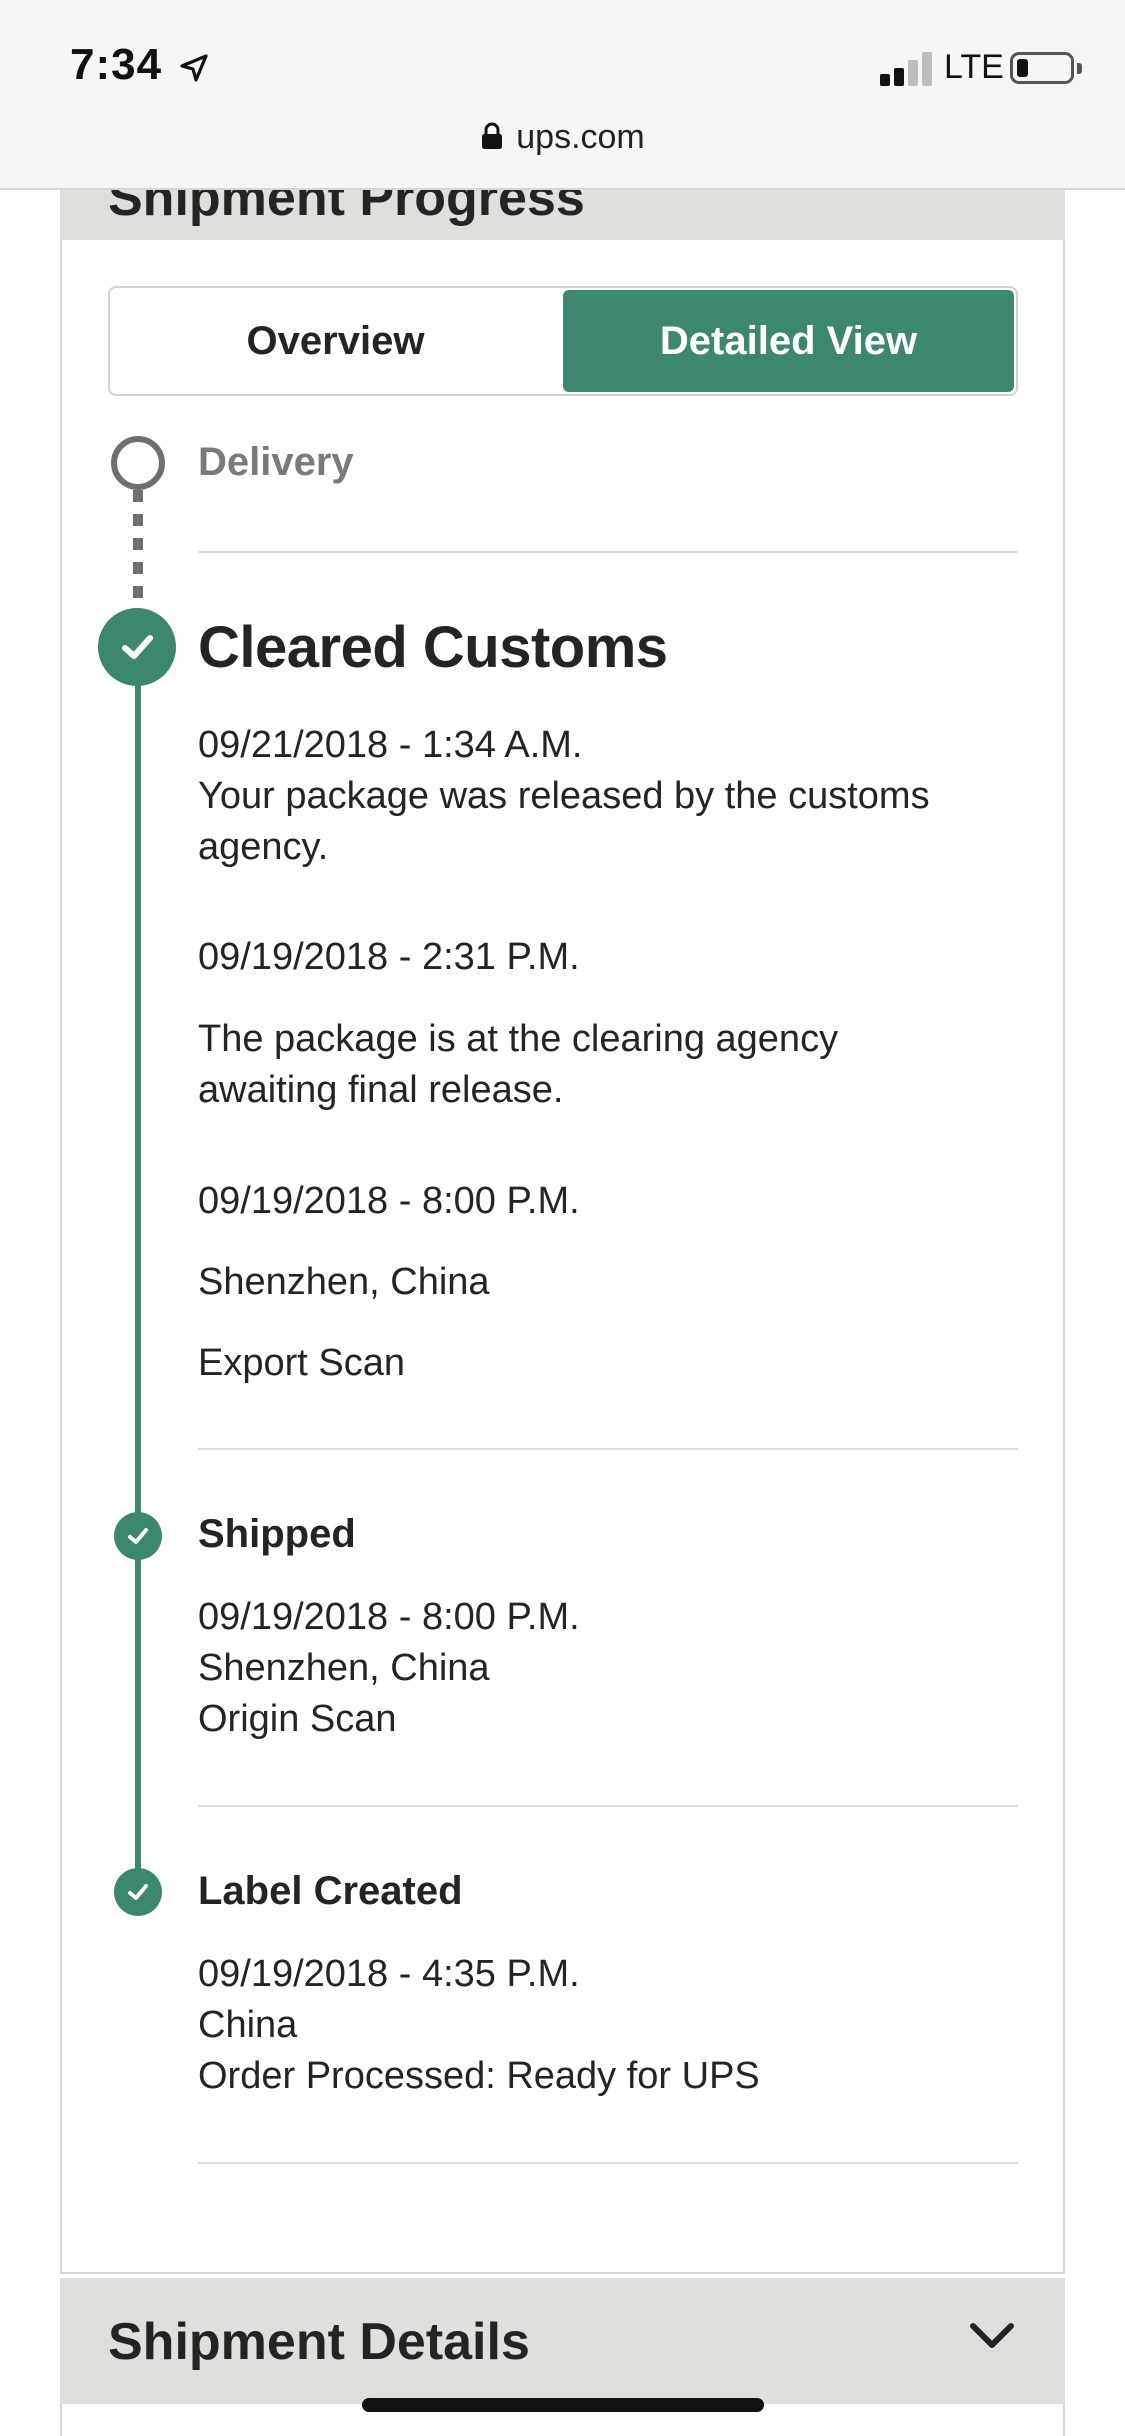  I want to click on current-step-check-icon, so click(137, 647).